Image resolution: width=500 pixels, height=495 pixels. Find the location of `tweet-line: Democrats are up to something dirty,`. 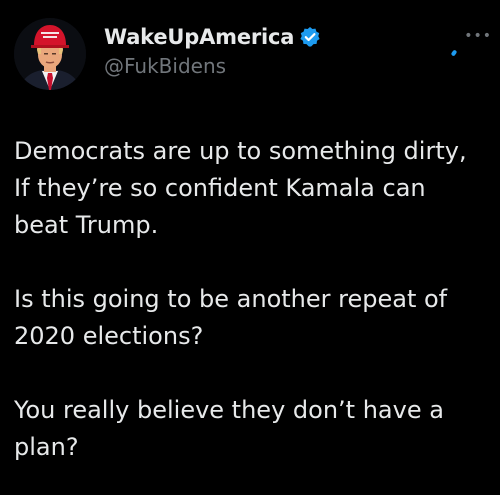

tweet-line: Democrats are up to something dirty, is located at coordinates (240, 151).